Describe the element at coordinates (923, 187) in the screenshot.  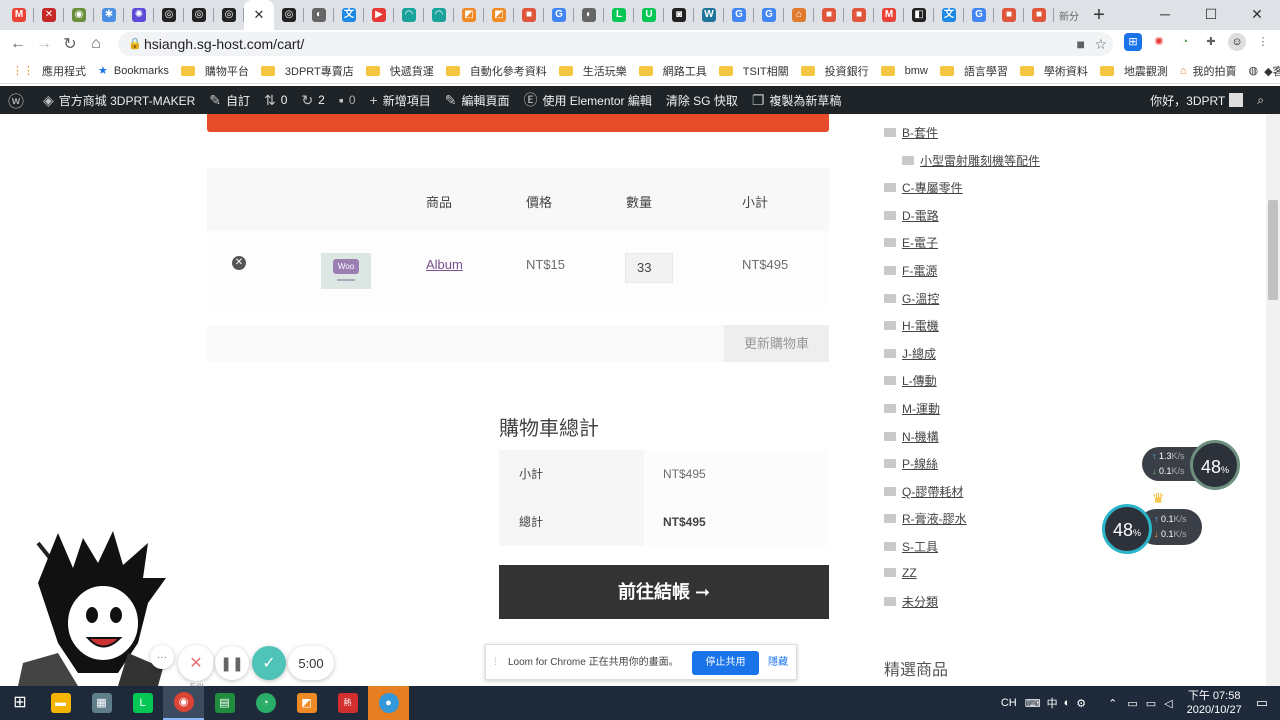
I see `category-link: C-專屬零件` at that location.